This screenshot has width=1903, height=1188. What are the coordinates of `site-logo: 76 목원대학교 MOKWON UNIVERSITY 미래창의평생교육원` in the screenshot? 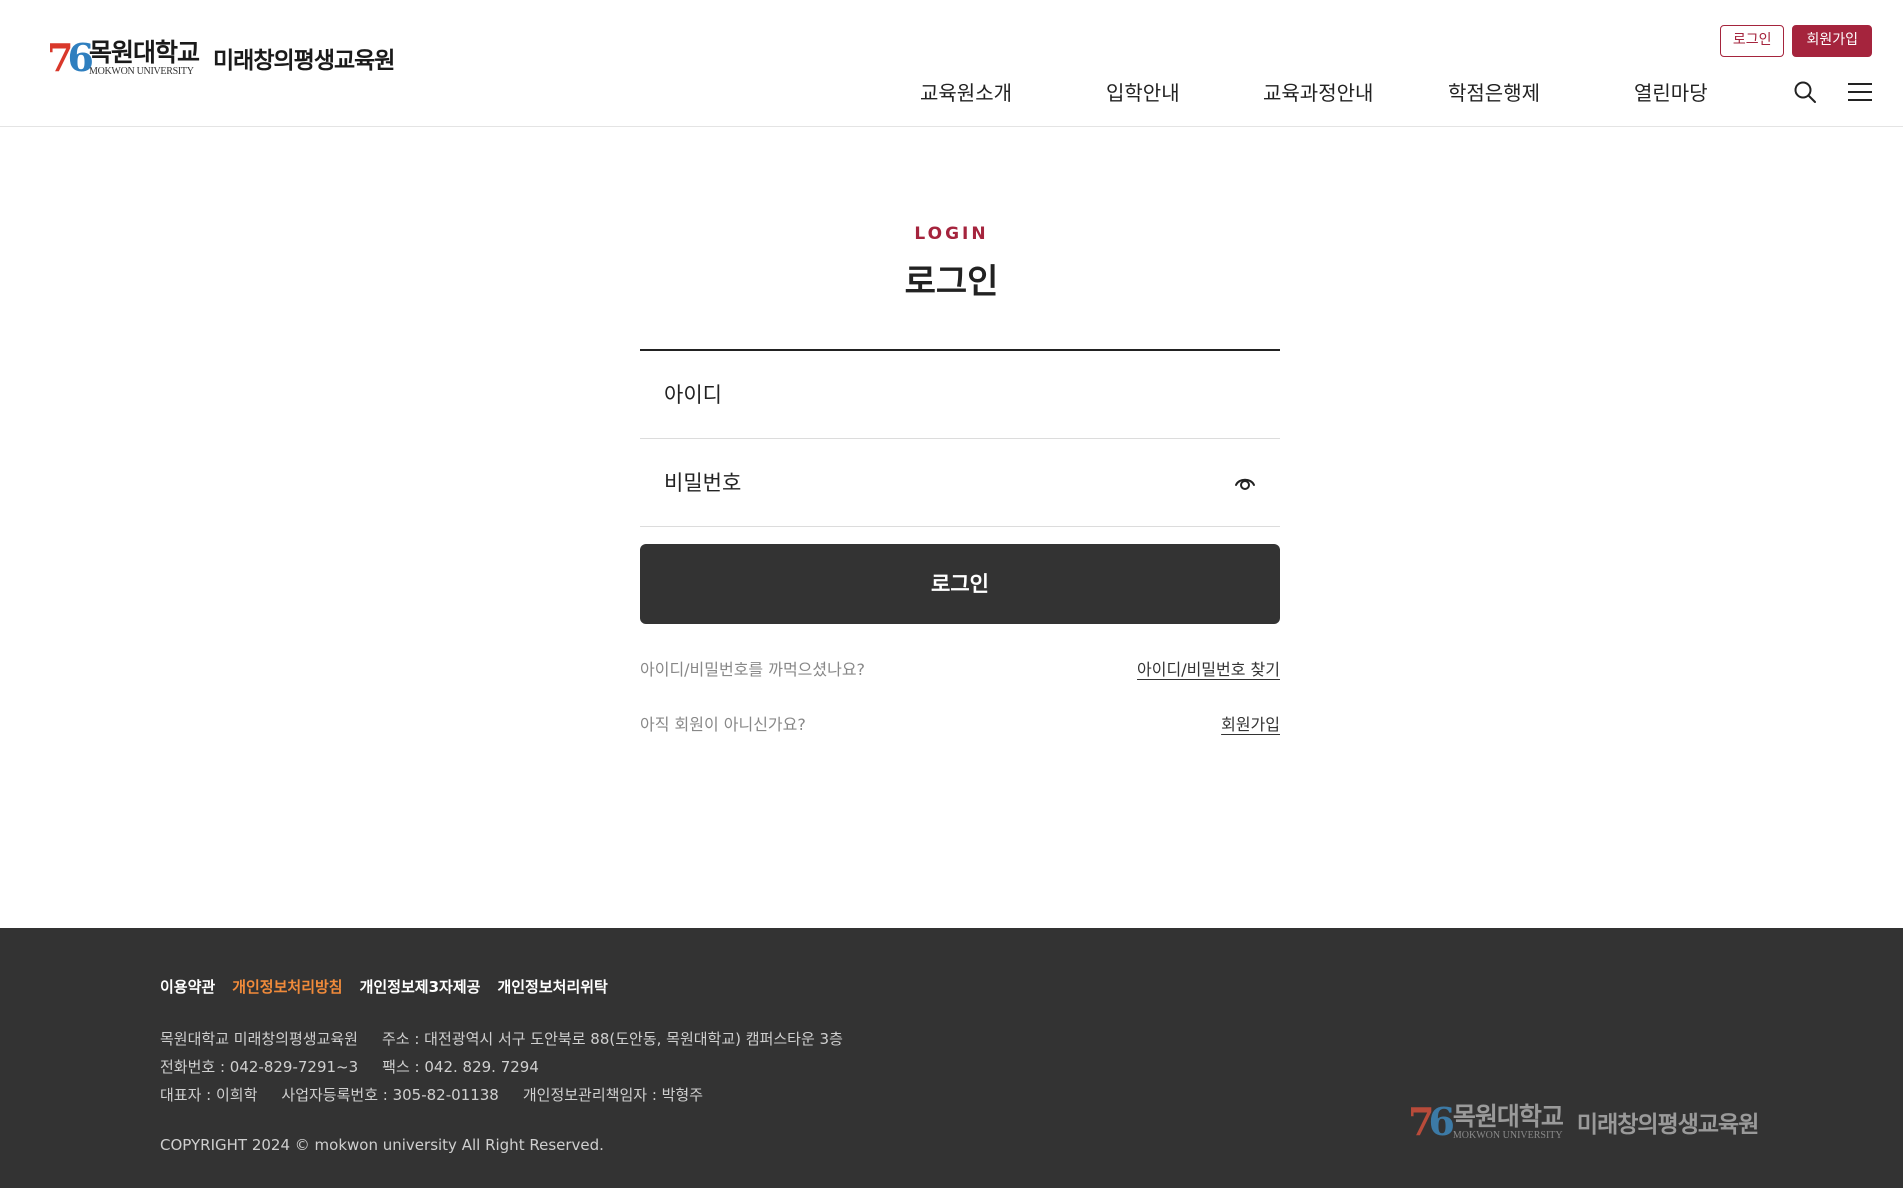 It's located at (221, 57).